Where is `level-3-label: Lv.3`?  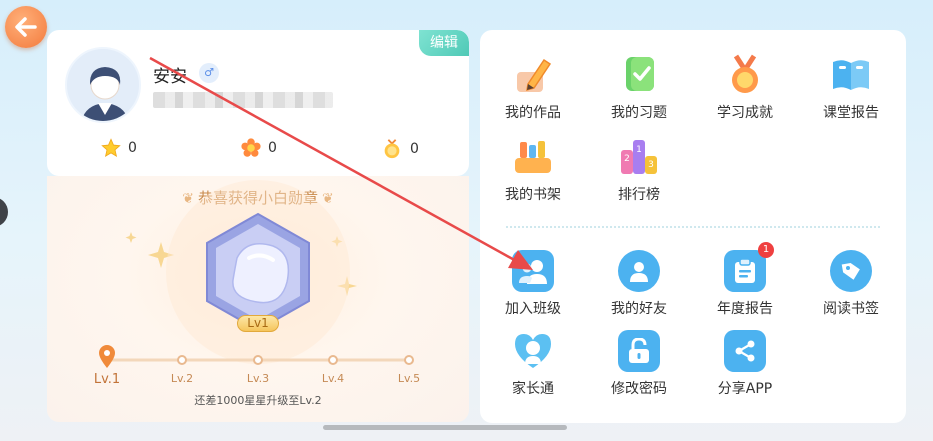 level-3-label: Lv.3 is located at coordinates (258, 378).